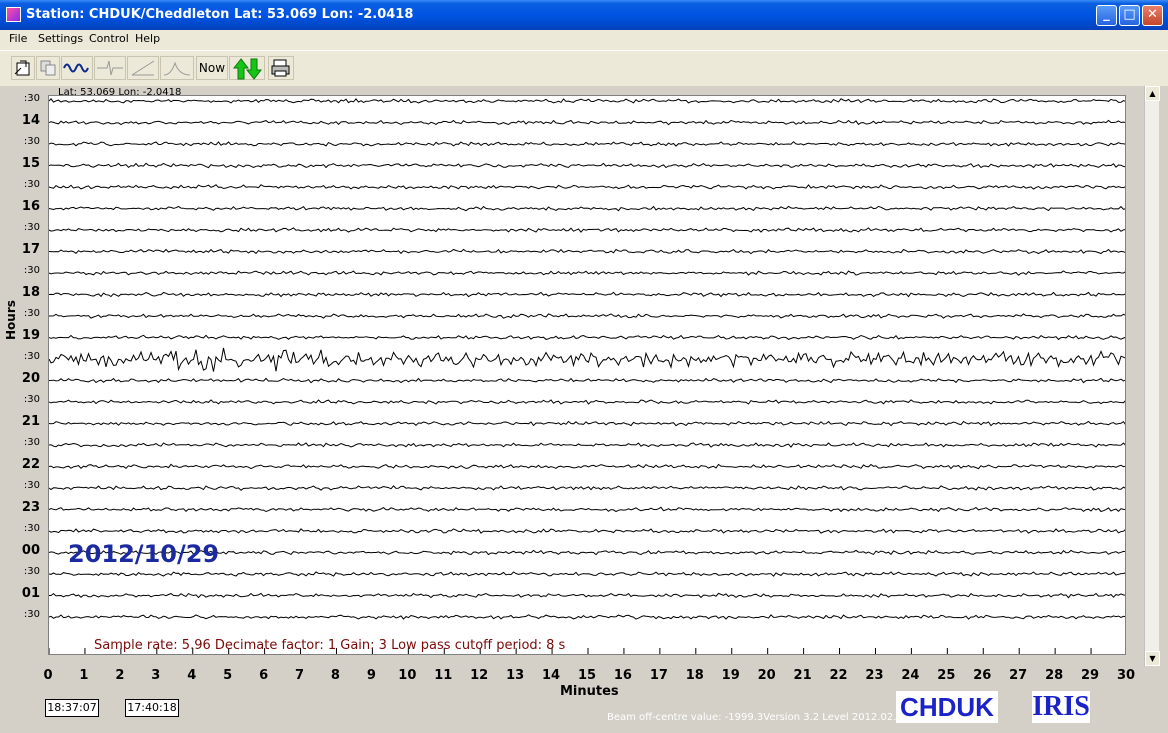  What do you see at coordinates (584, 68) in the screenshot?
I see `toolbar: Now` at bounding box center [584, 68].